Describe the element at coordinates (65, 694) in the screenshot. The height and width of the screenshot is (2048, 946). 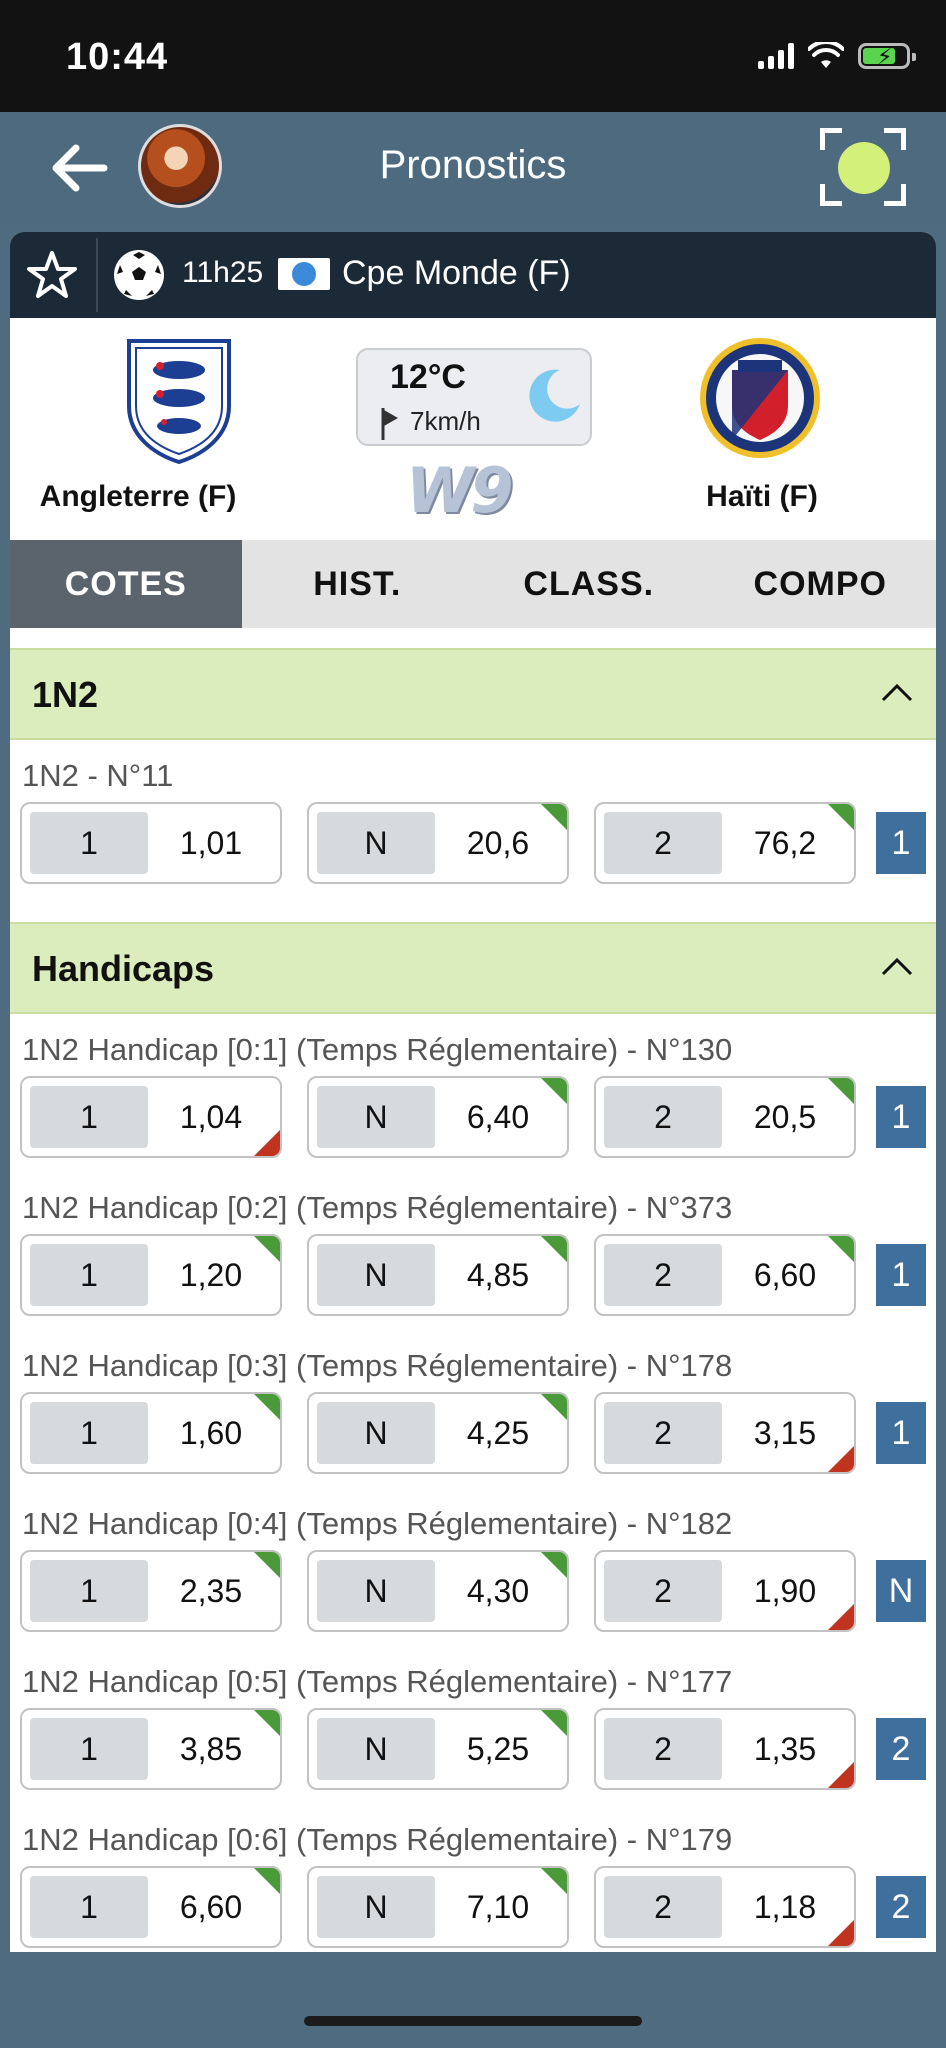
I see `section-title: 1N2` at that location.